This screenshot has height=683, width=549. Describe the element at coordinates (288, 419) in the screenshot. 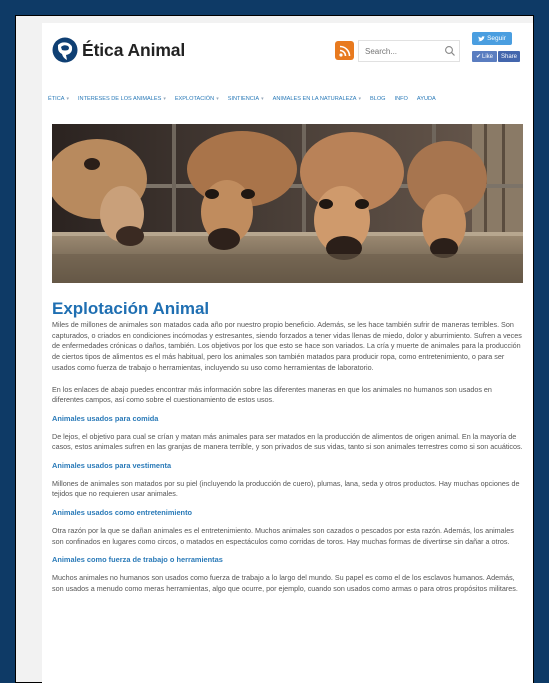

I see `section-link-heading: Animales usados para comida` at that location.